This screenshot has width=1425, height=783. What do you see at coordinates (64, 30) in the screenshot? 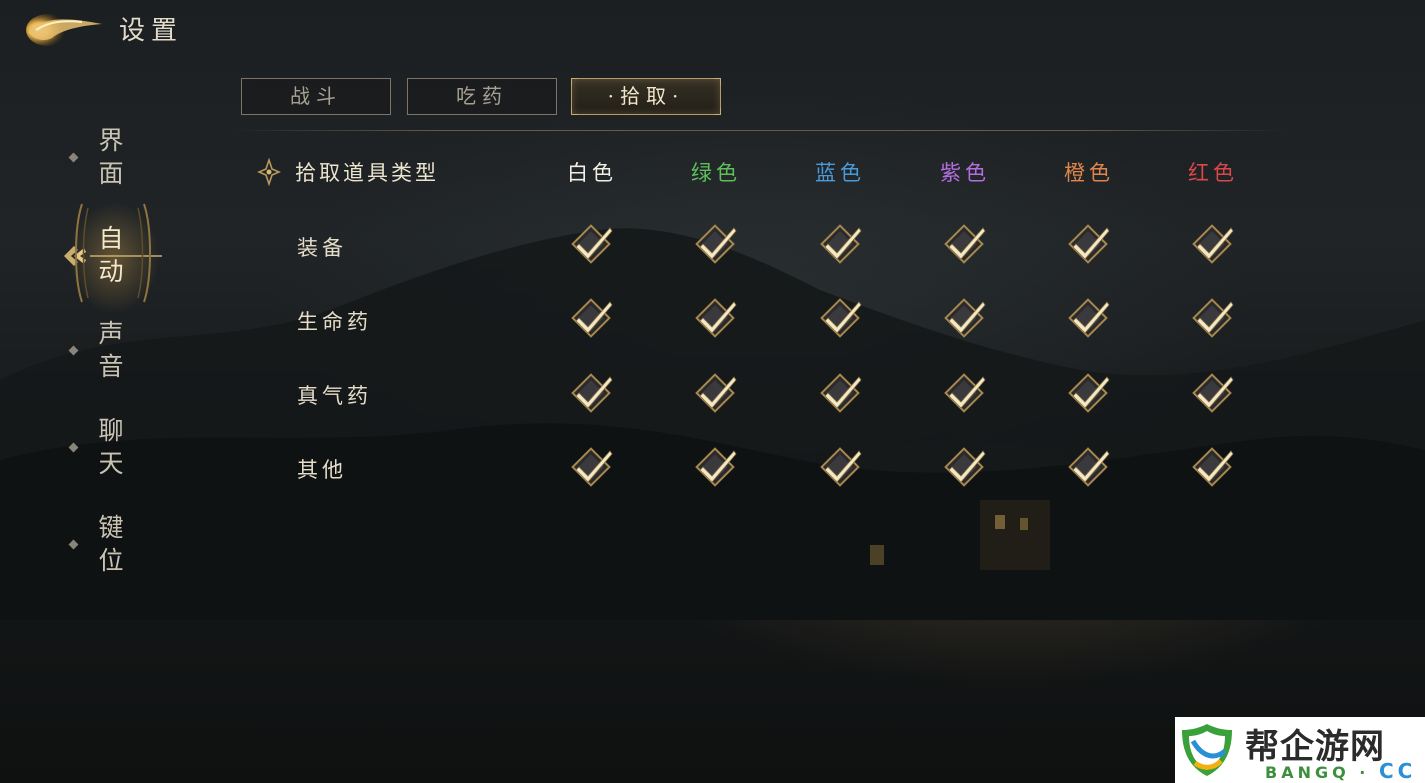
I see `flame-logo-icon` at bounding box center [64, 30].